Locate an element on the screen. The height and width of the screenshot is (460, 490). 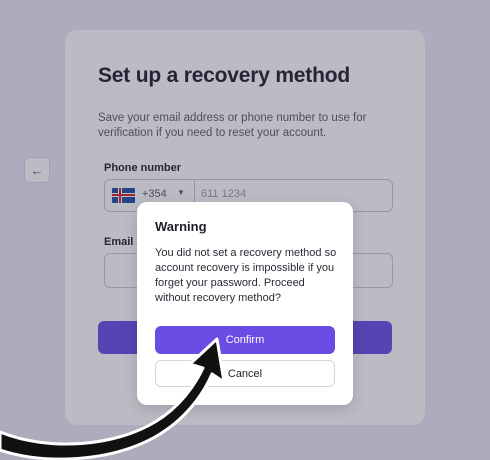
cancel-button: Cancel is located at coordinates (245, 373).